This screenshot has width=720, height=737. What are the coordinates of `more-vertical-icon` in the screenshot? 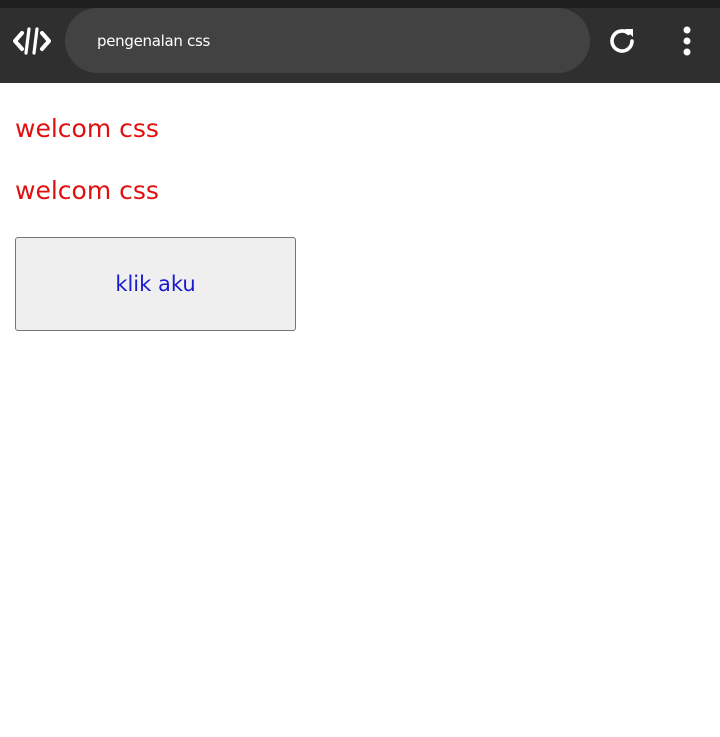 It's located at (687, 41).